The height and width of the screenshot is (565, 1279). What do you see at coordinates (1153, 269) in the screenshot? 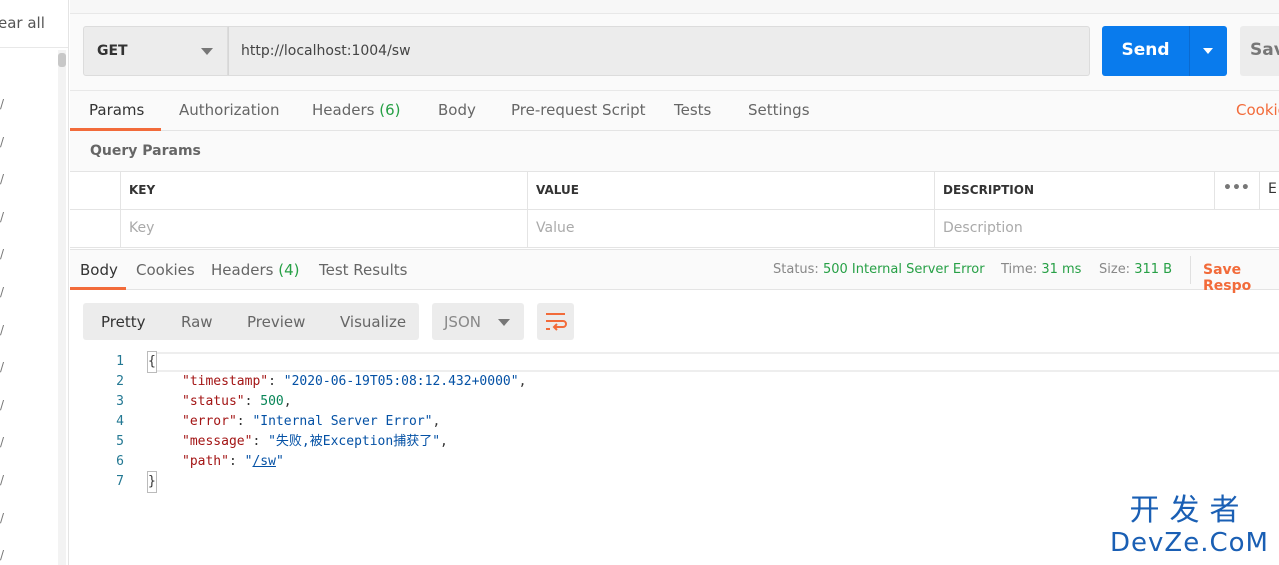
I see `size-value: 311 B` at bounding box center [1153, 269].